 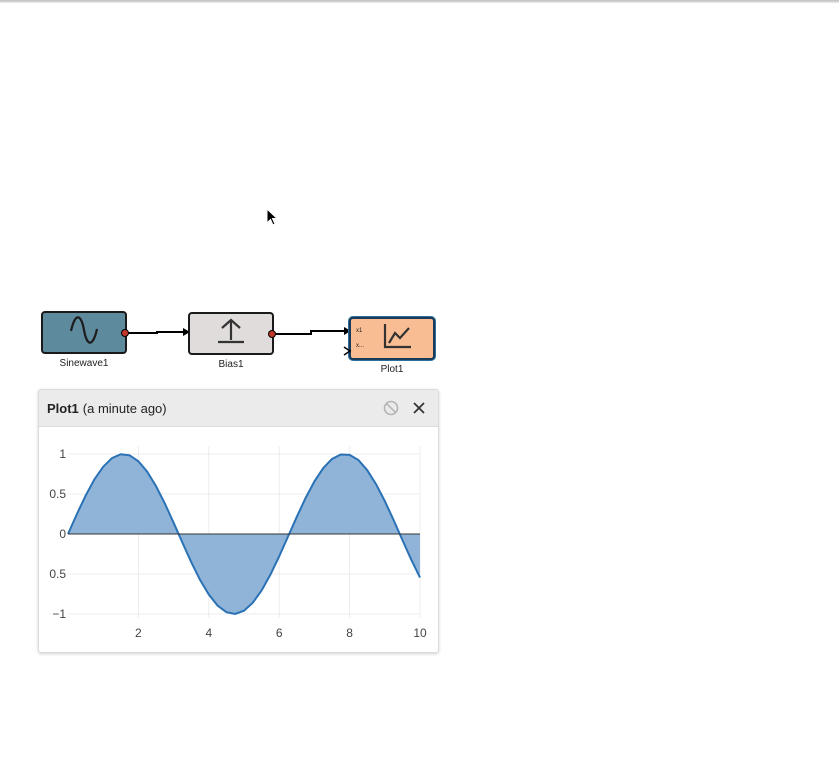 I want to click on bias-block, so click(x=231, y=333).